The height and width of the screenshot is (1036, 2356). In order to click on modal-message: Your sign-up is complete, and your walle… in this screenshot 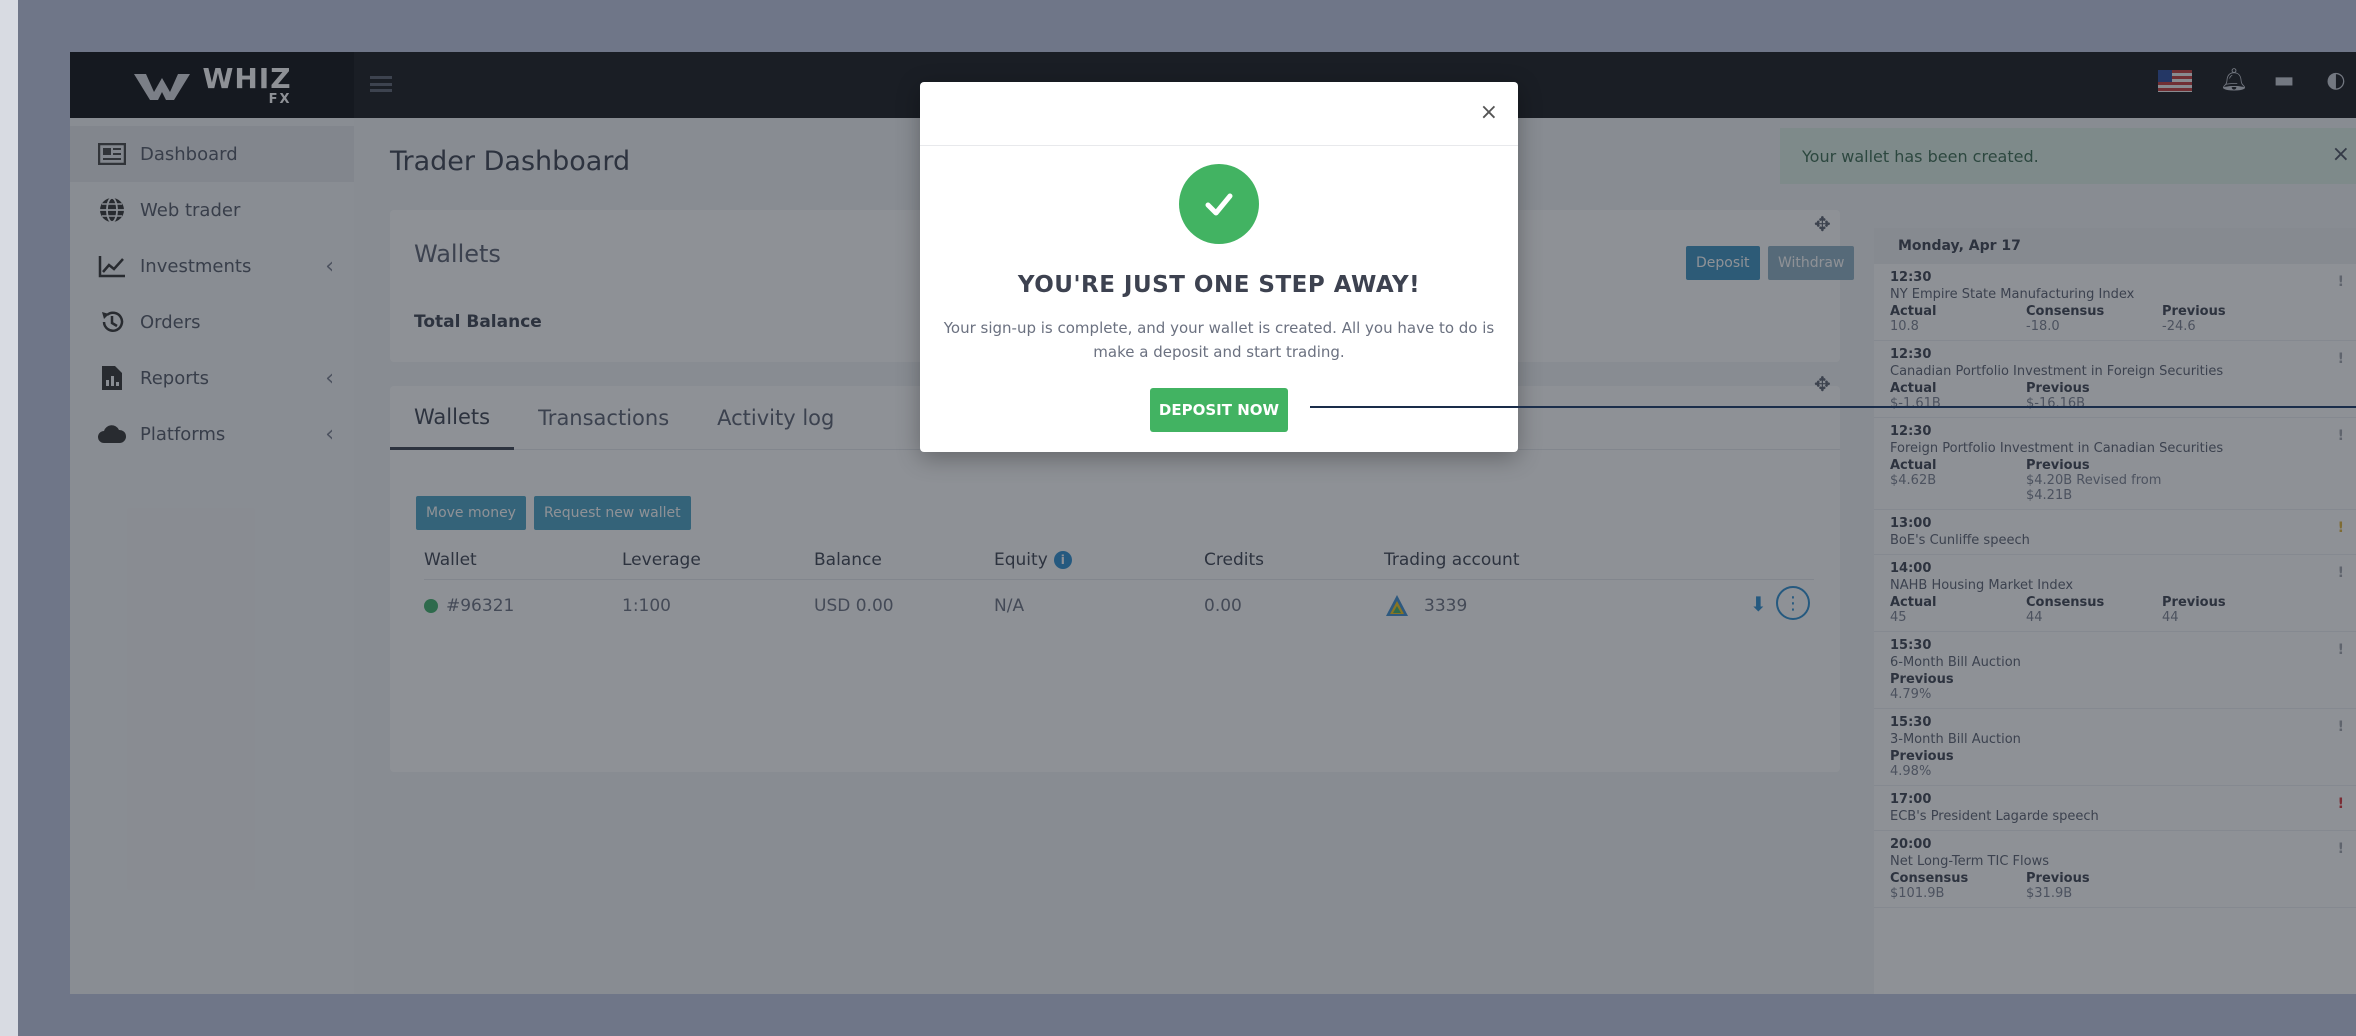, I will do `click(1219, 340)`.